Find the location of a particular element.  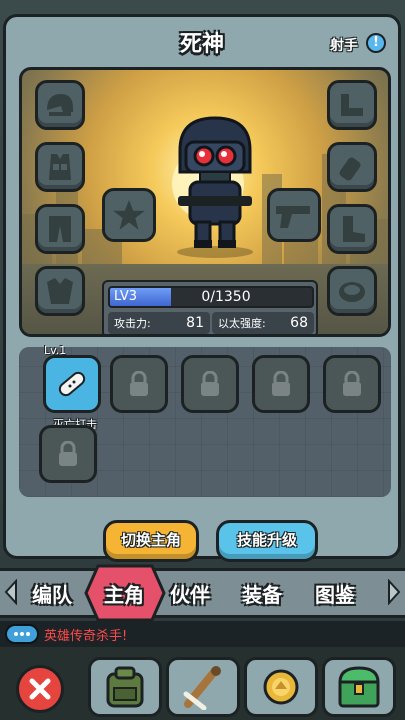

helmet-icon is located at coordinates (60, 105).